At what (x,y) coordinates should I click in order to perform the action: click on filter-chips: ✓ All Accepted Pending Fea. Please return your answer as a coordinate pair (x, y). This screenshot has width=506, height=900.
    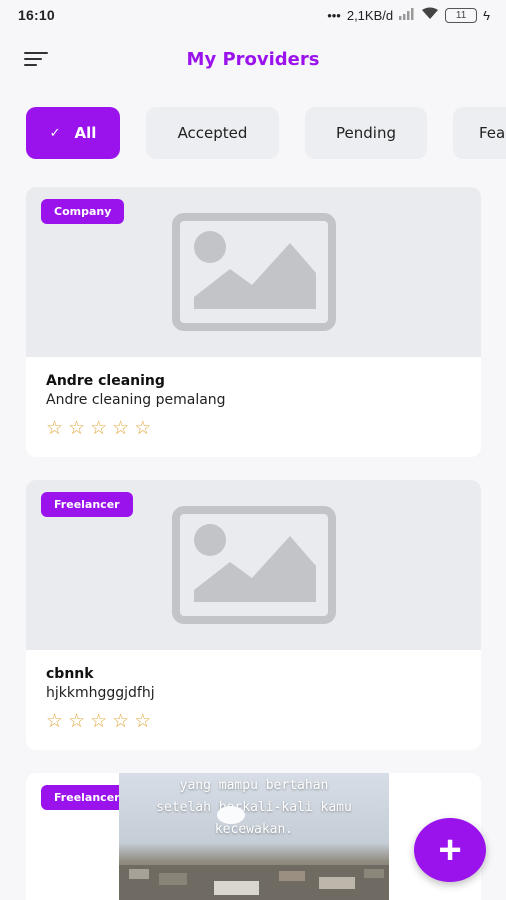
    Looking at the image, I should click on (266, 134).